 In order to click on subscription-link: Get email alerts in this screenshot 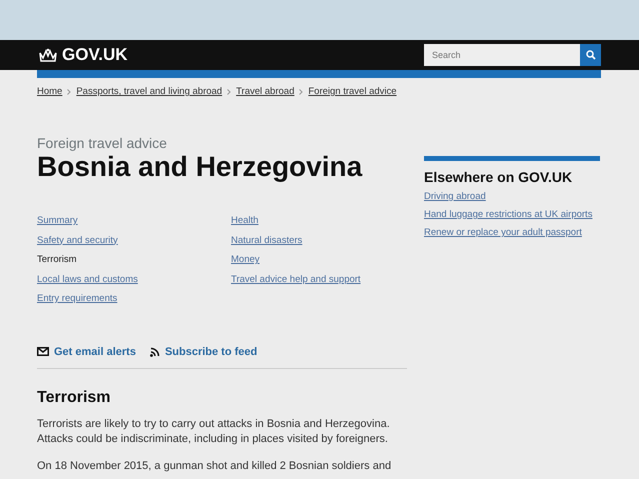, I will do `click(86, 352)`.